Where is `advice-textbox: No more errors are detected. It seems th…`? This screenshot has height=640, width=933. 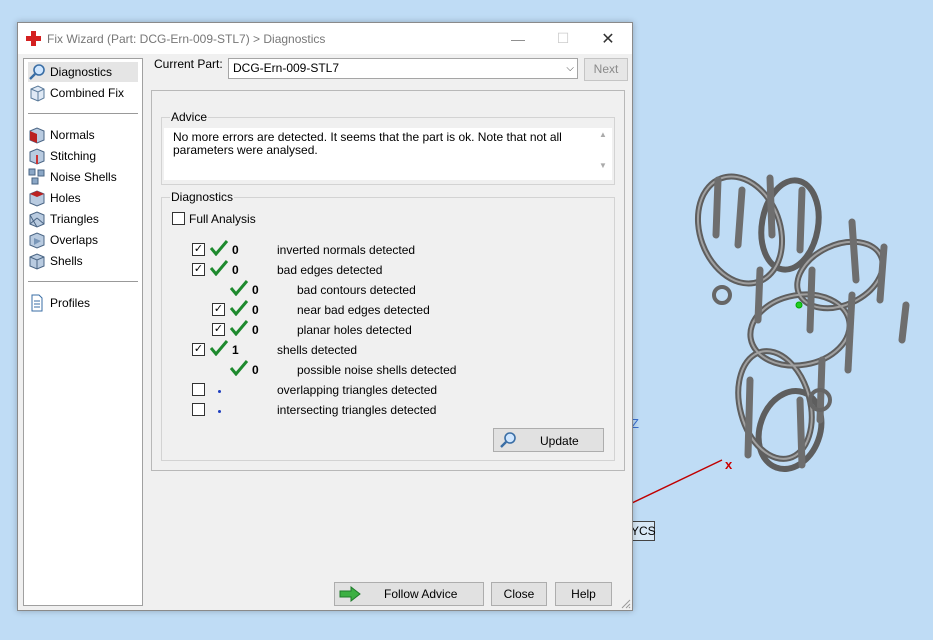 advice-textbox: No more errors are detected. It seems th… is located at coordinates (388, 154).